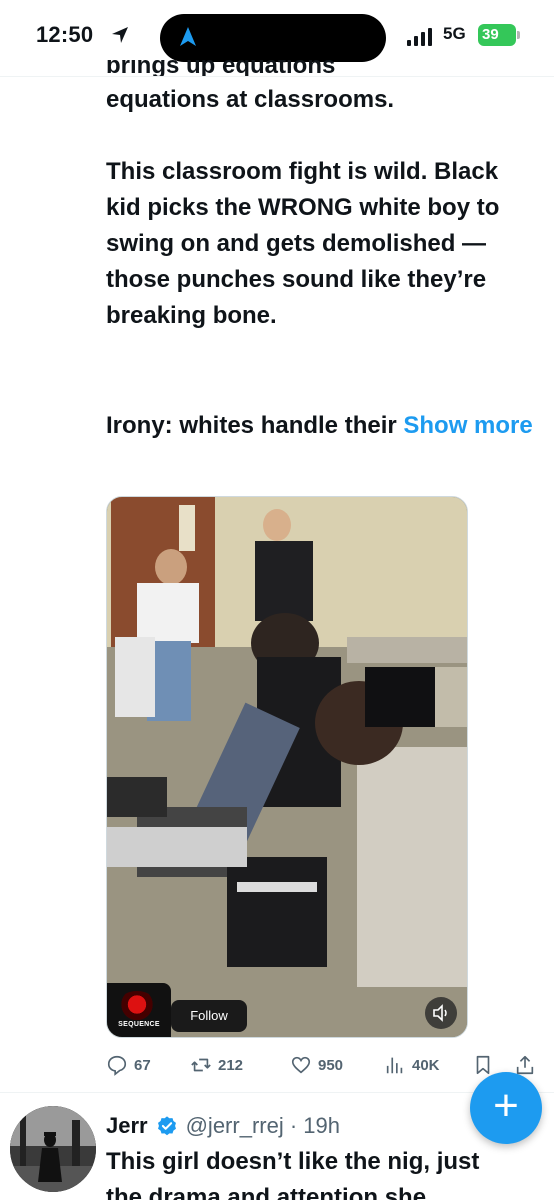 The width and height of the screenshot is (554, 1200). Describe the element at coordinates (331, 1065) in the screenshot. I see `like-count: 950` at that location.